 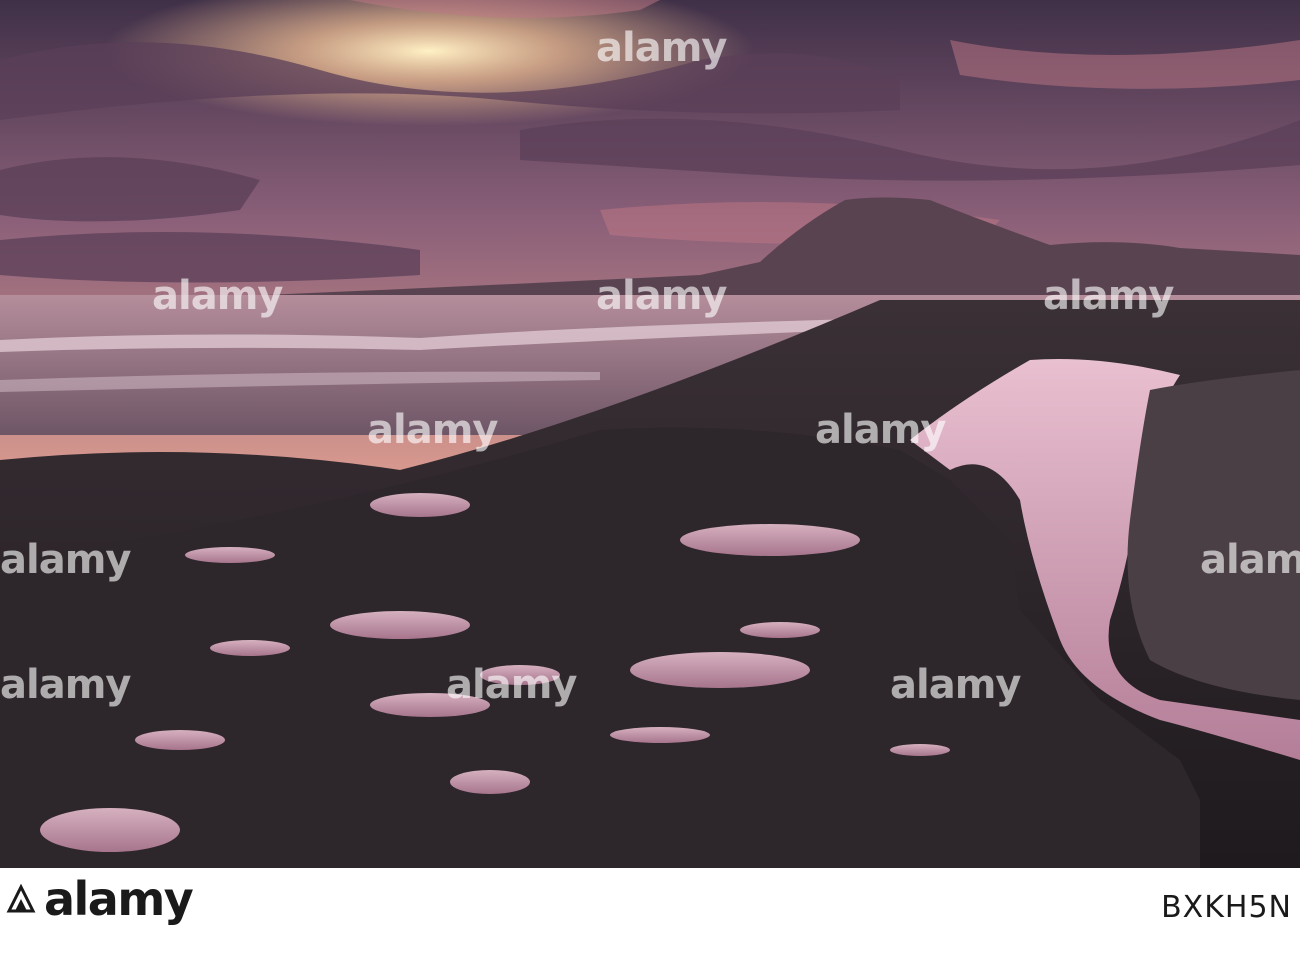 What do you see at coordinates (650, 911) in the screenshot?
I see `footer-bar: alamy BXKH5N` at bounding box center [650, 911].